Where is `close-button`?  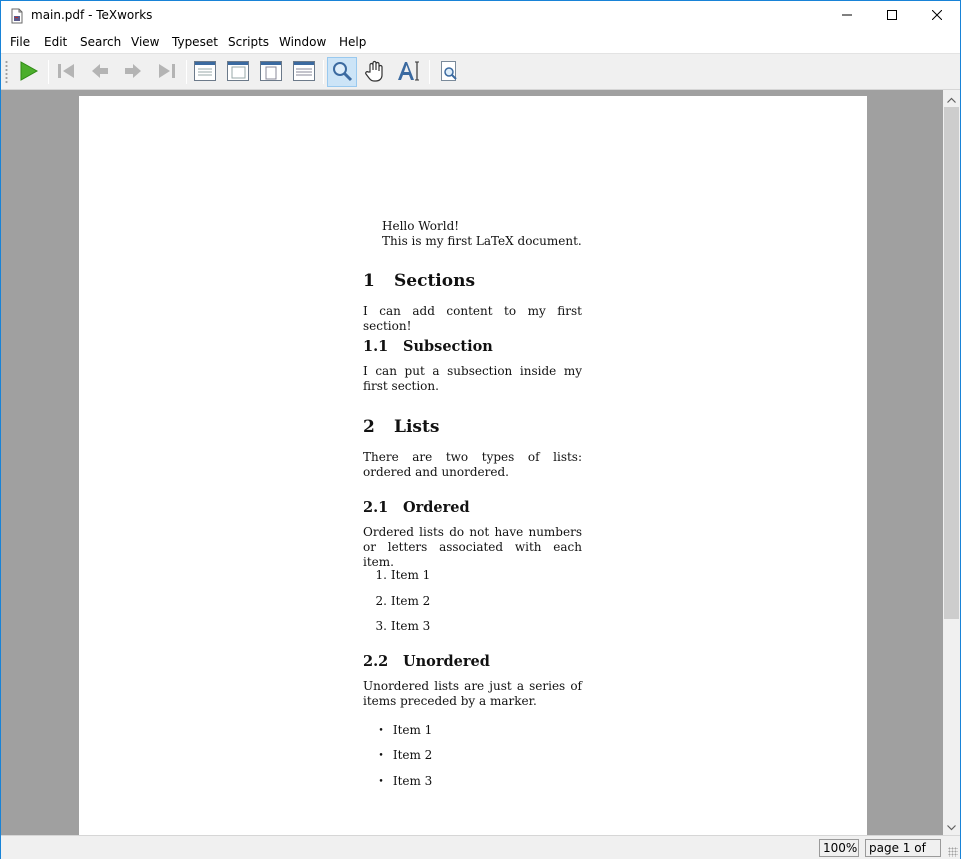 close-button is located at coordinates (937, 16).